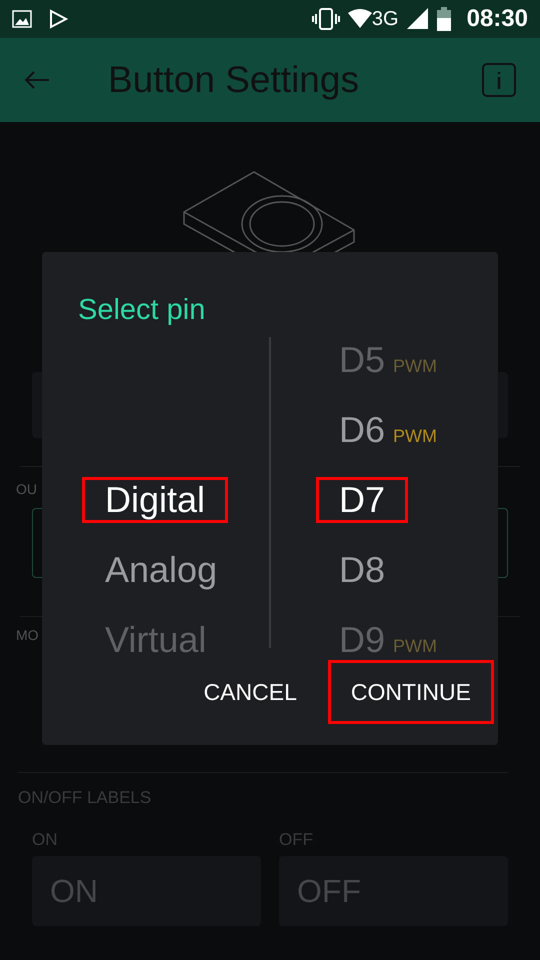 The image size is (540, 960). What do you see at coordinates (26, 489) in the screenshot?
I see `section-label: OU` at bounding box center [26, 489].